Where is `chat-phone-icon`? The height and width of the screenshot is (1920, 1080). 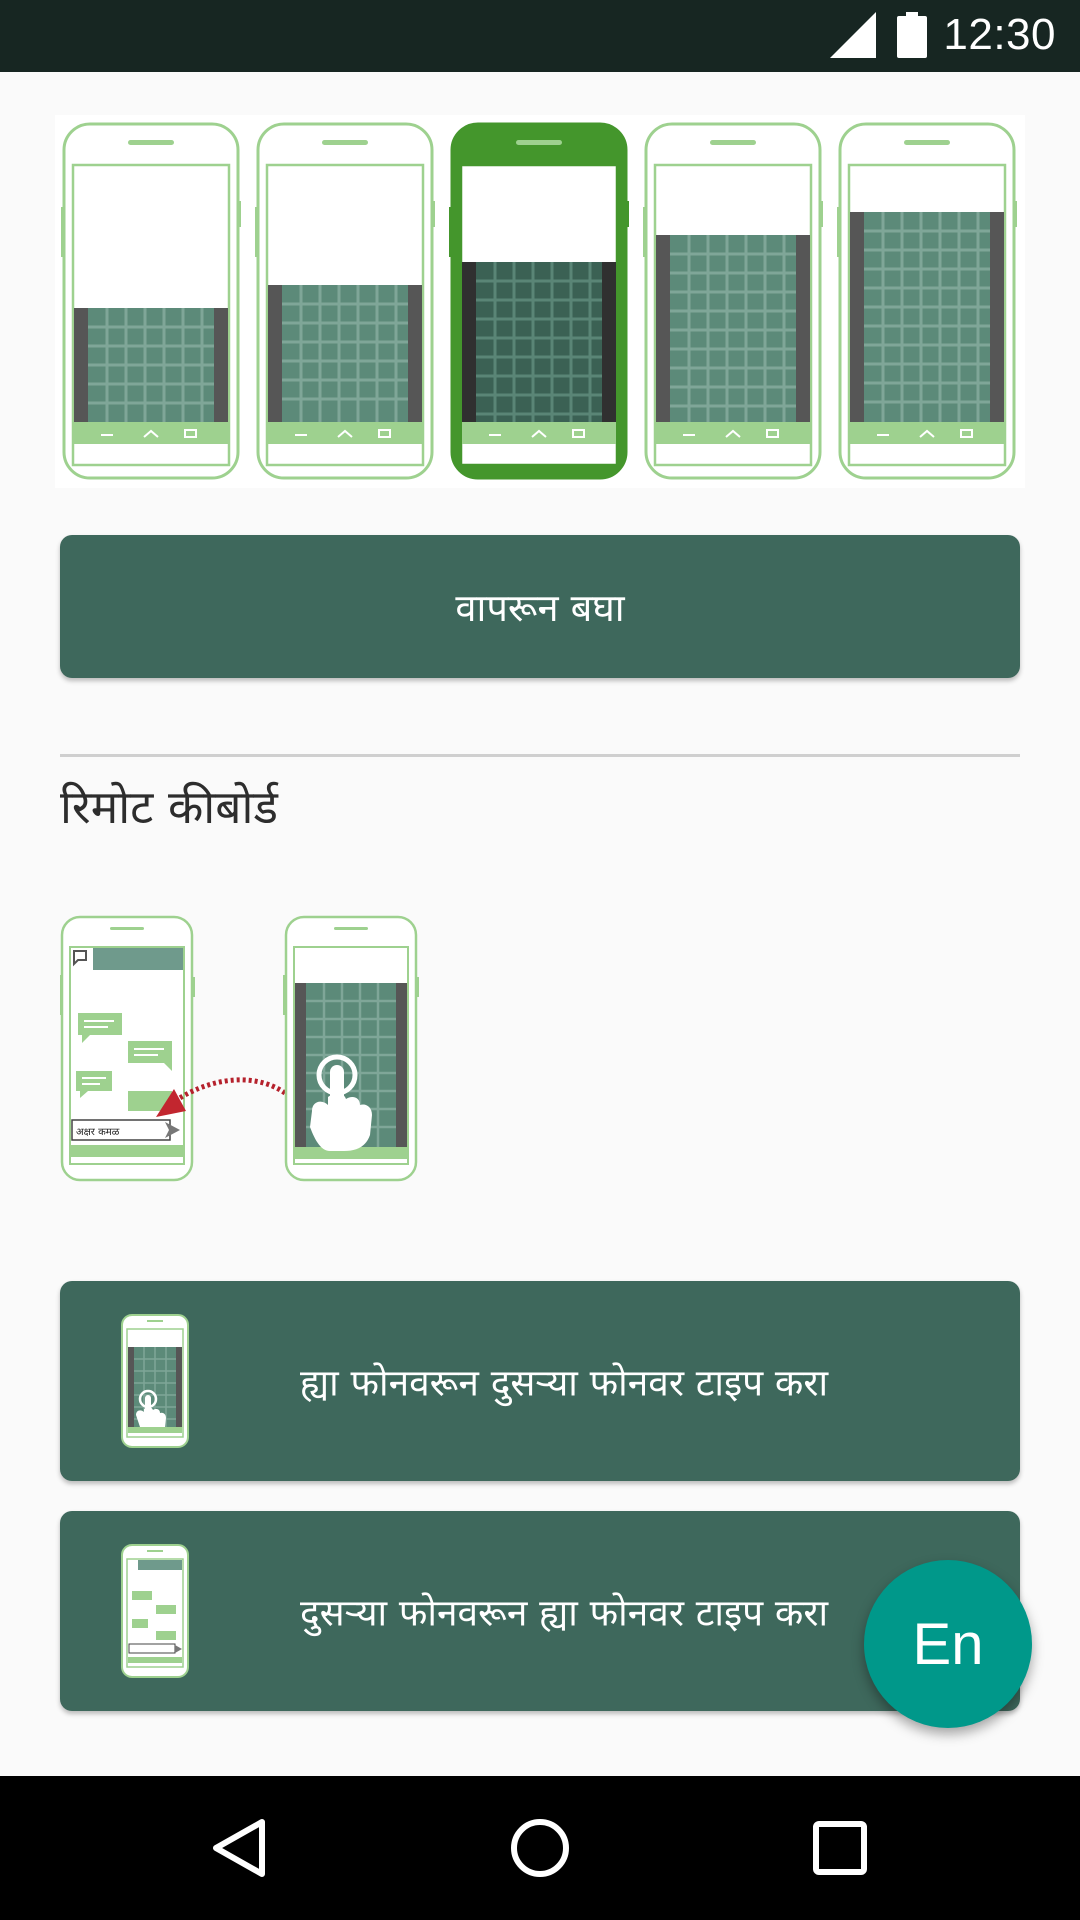
chat-phone-icon is located at coordinates (155, 1611).